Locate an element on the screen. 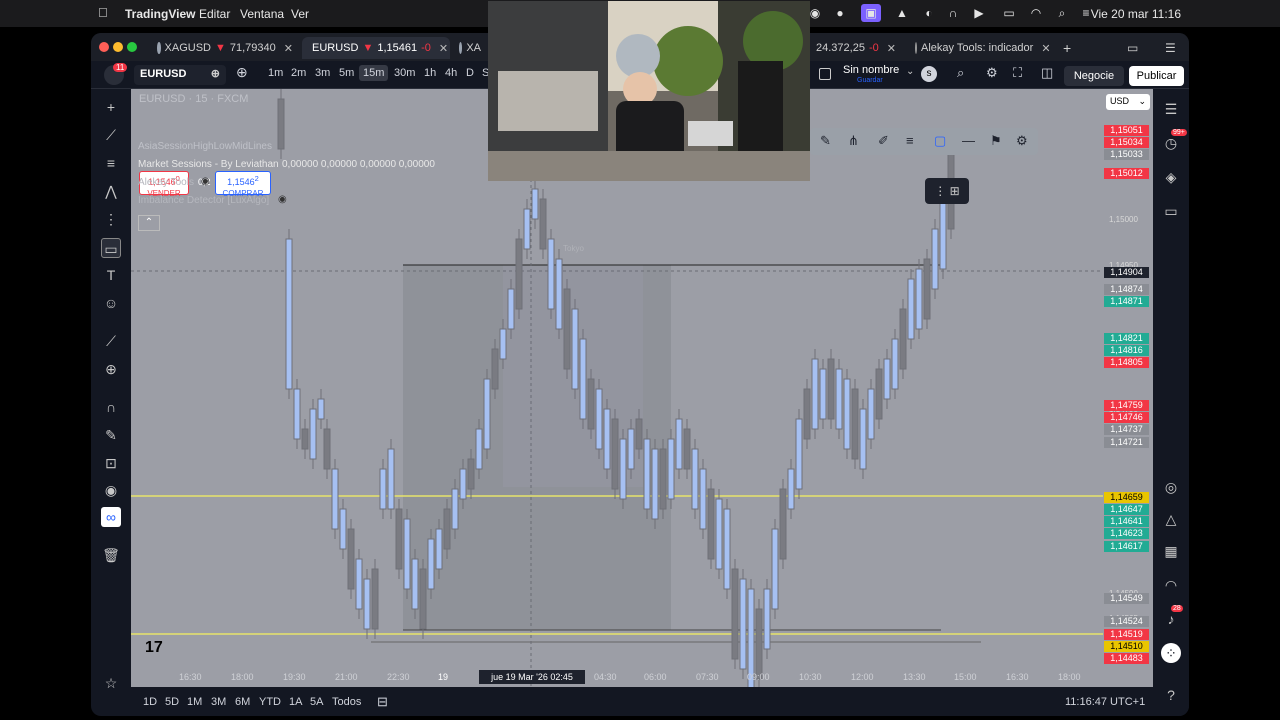  magnet-icon: ∩ is located at coordinates (111, 407).